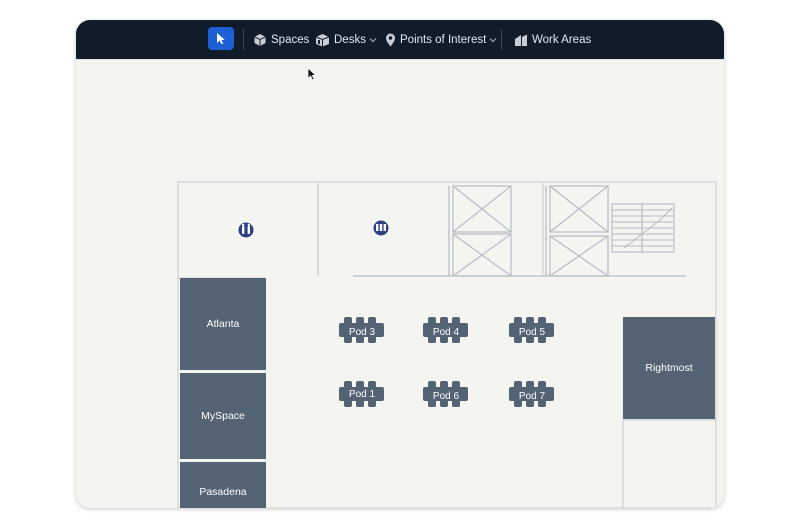 The width and height of the screenshot is (800, 530). What do you see at coordinates (381, 228) in the screenshot?
I see `cafe-icon` at bounding box center [381, 228].